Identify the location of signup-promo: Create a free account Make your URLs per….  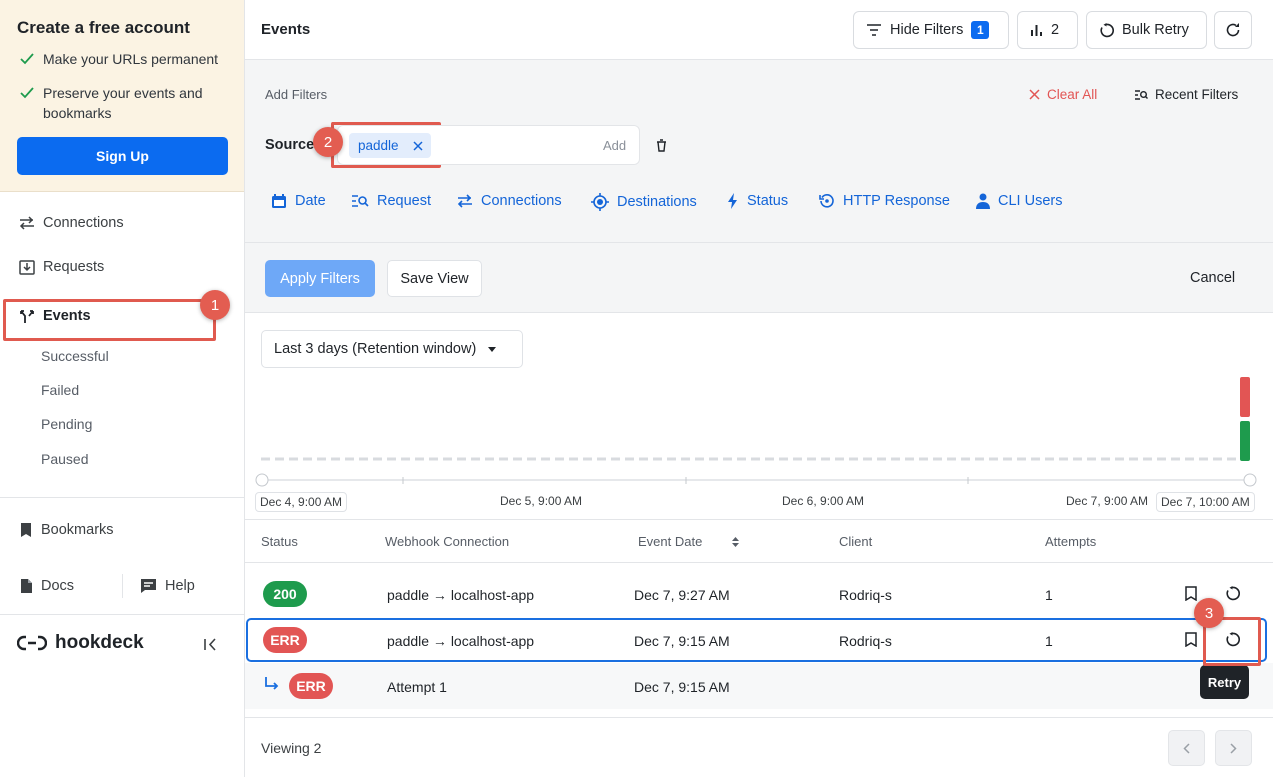
(122, 96).